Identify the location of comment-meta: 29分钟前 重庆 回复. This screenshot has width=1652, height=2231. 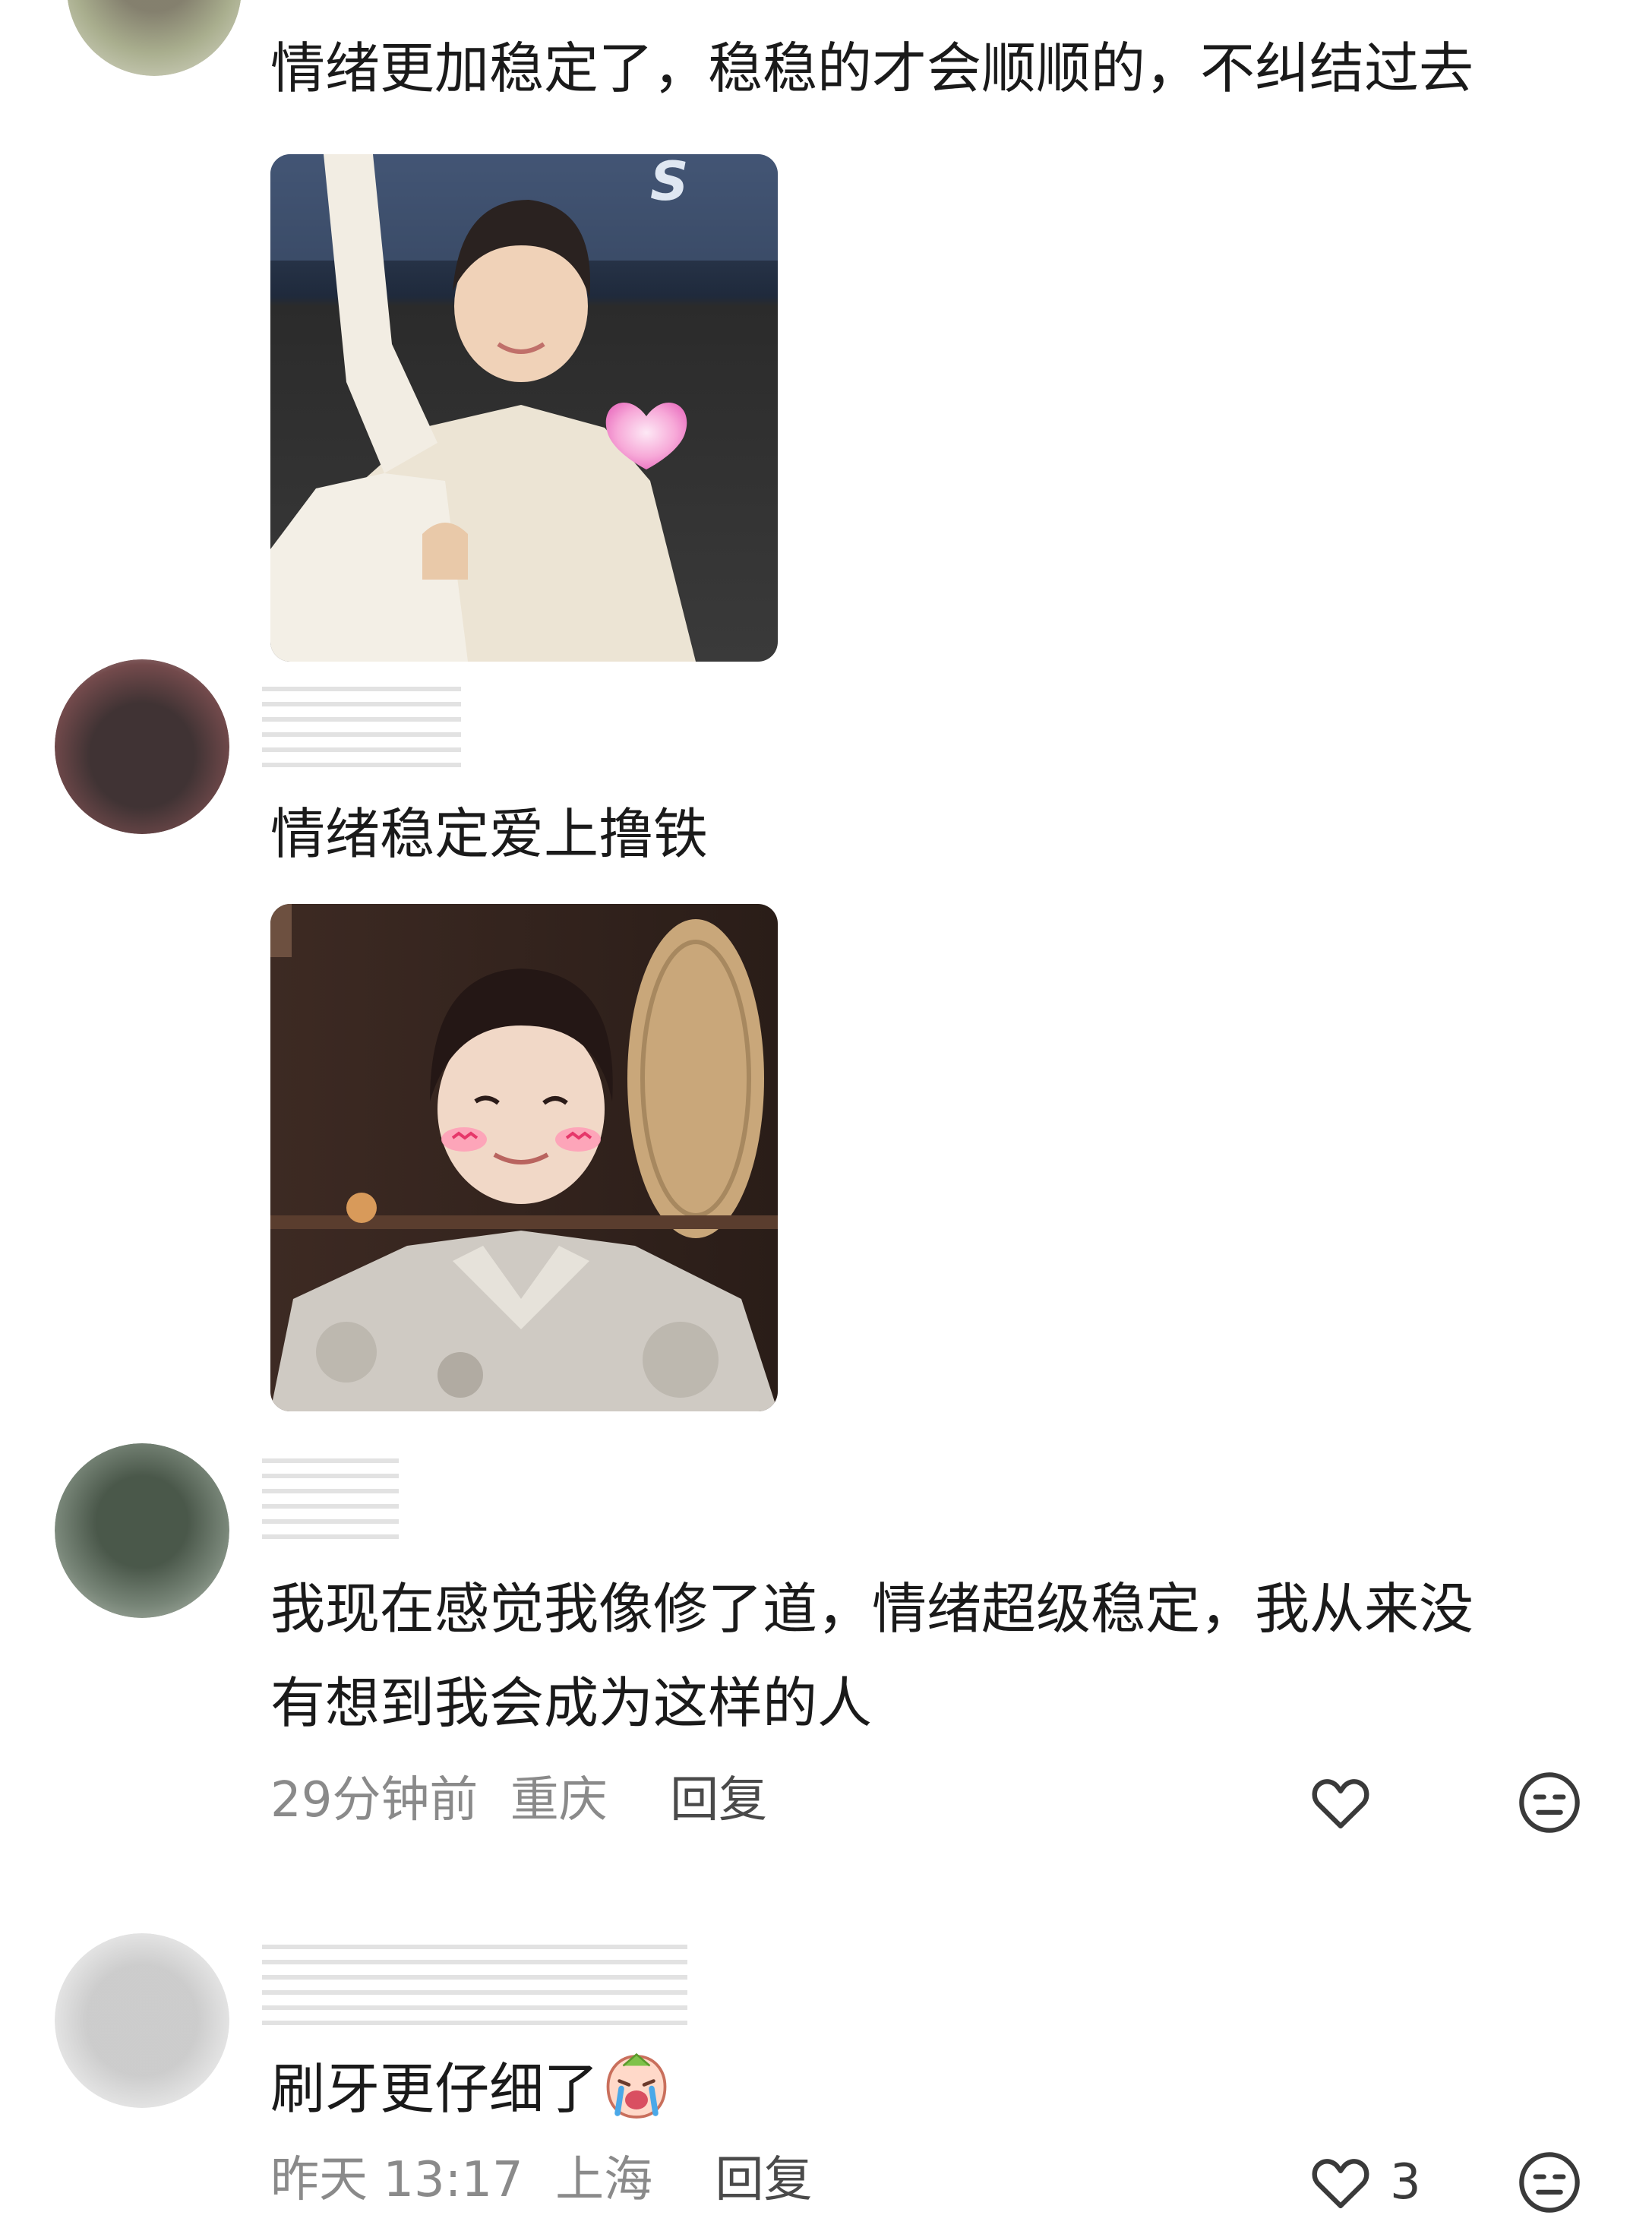
(527, 1800).